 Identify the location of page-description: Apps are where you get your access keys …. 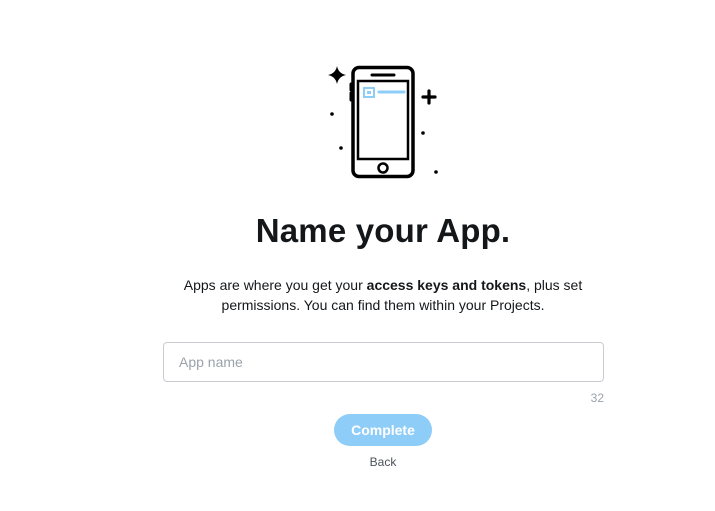
(383, 295).